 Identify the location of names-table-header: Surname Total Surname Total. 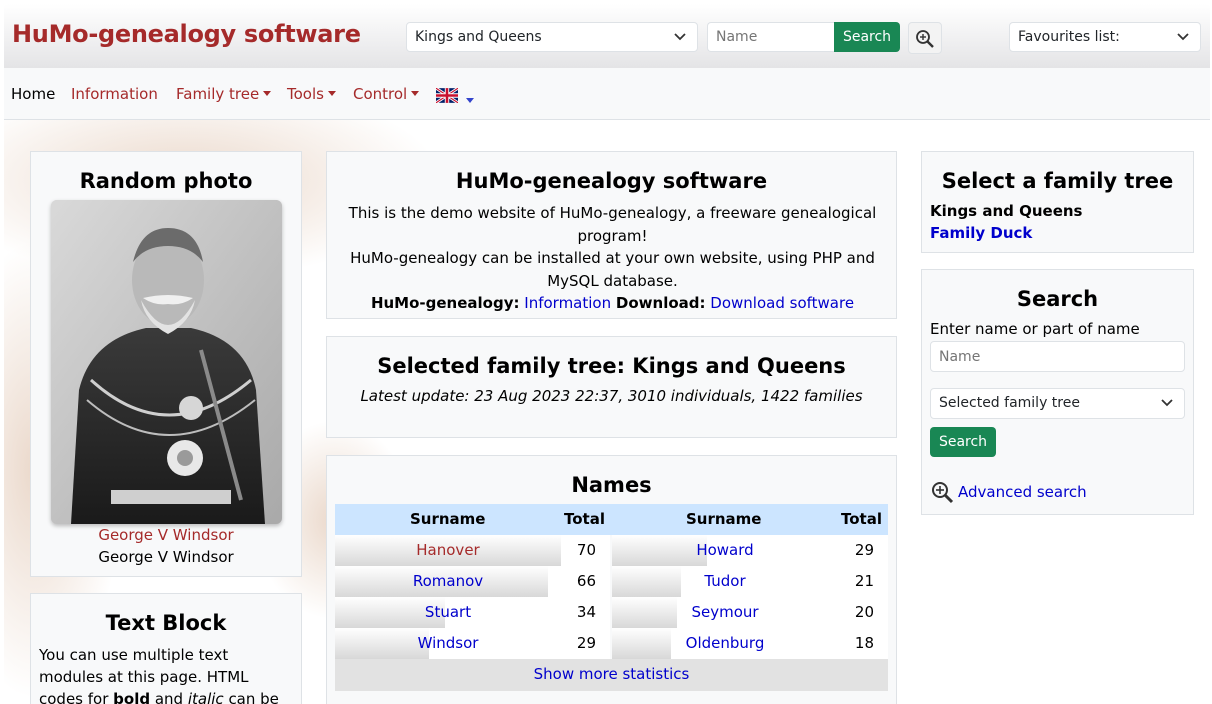
(611, 519).